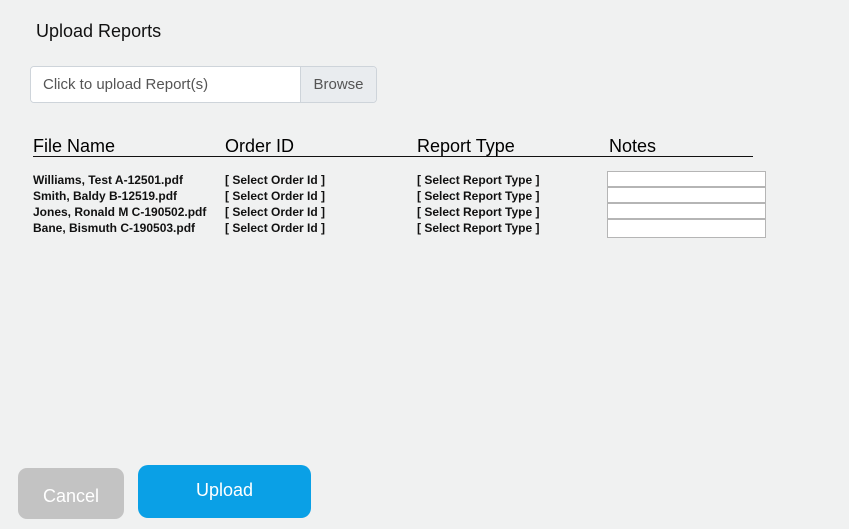 The height and width of the screenshot is (529, 849). I want to click on row-file-name: Bane, Bismuth C-190503.pdf, so click(114, 228).